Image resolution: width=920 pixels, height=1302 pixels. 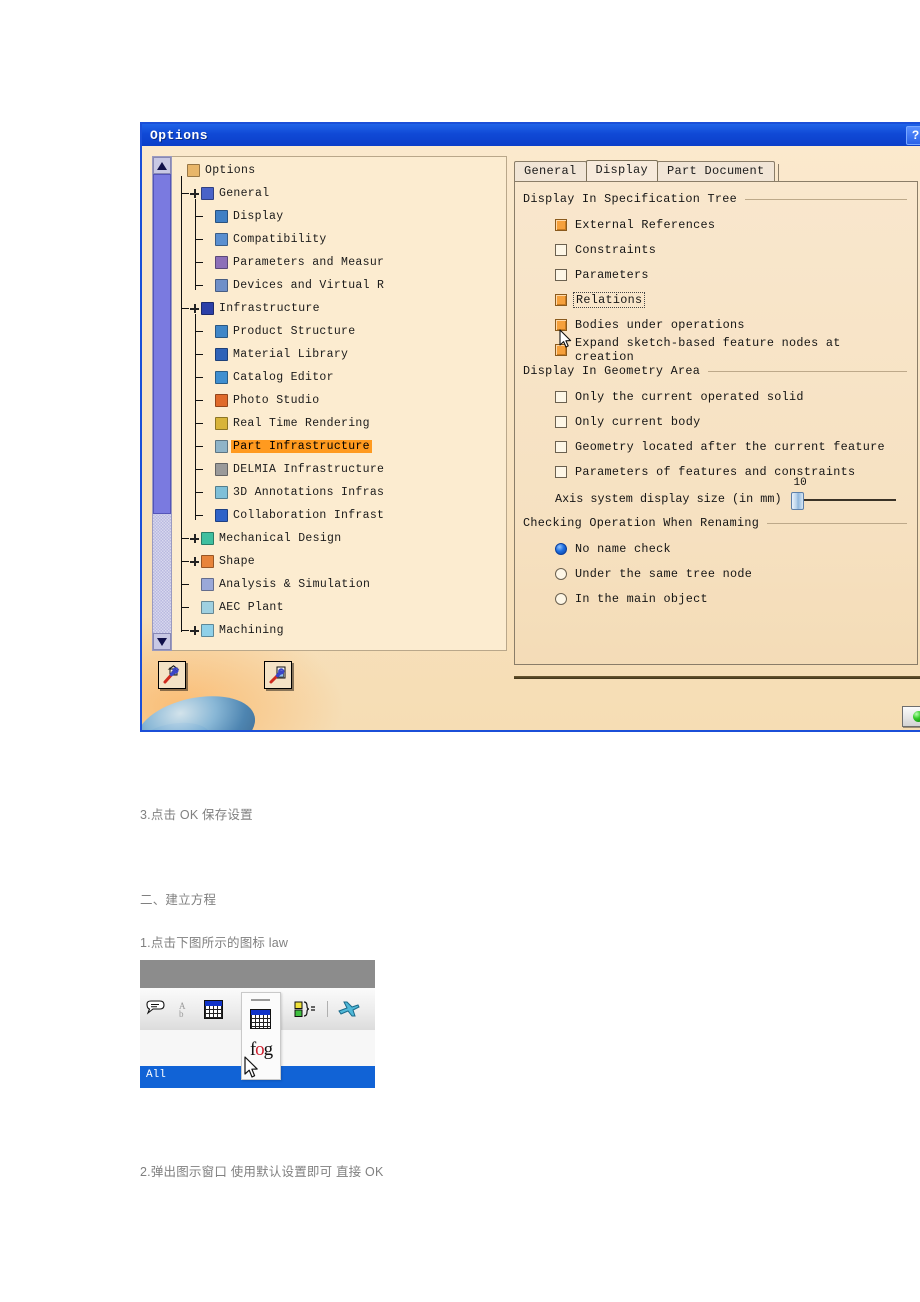 I want to click on scroll-up-icon, so click(x=162, y=165).